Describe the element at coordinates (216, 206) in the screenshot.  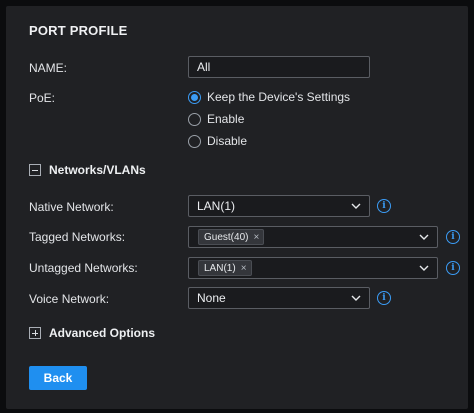
I see `native-network-value: LAN(1)` at that location.